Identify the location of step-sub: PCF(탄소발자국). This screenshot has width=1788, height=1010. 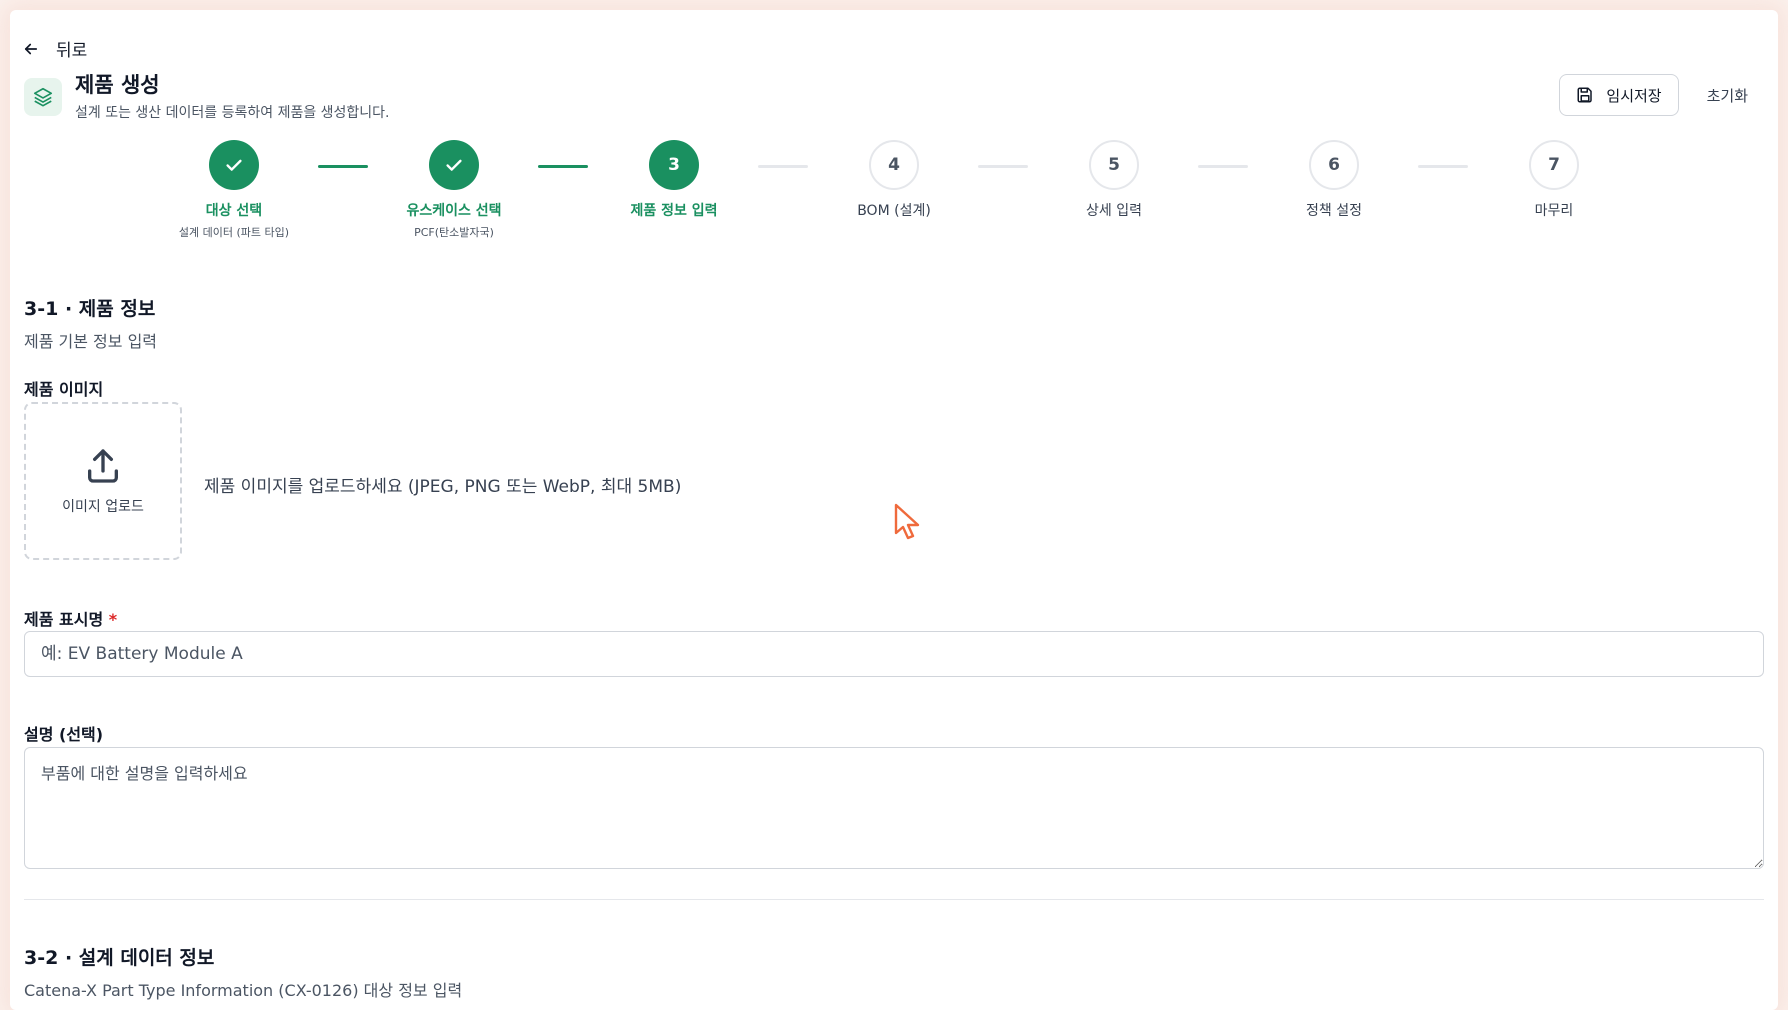
(454, 232).